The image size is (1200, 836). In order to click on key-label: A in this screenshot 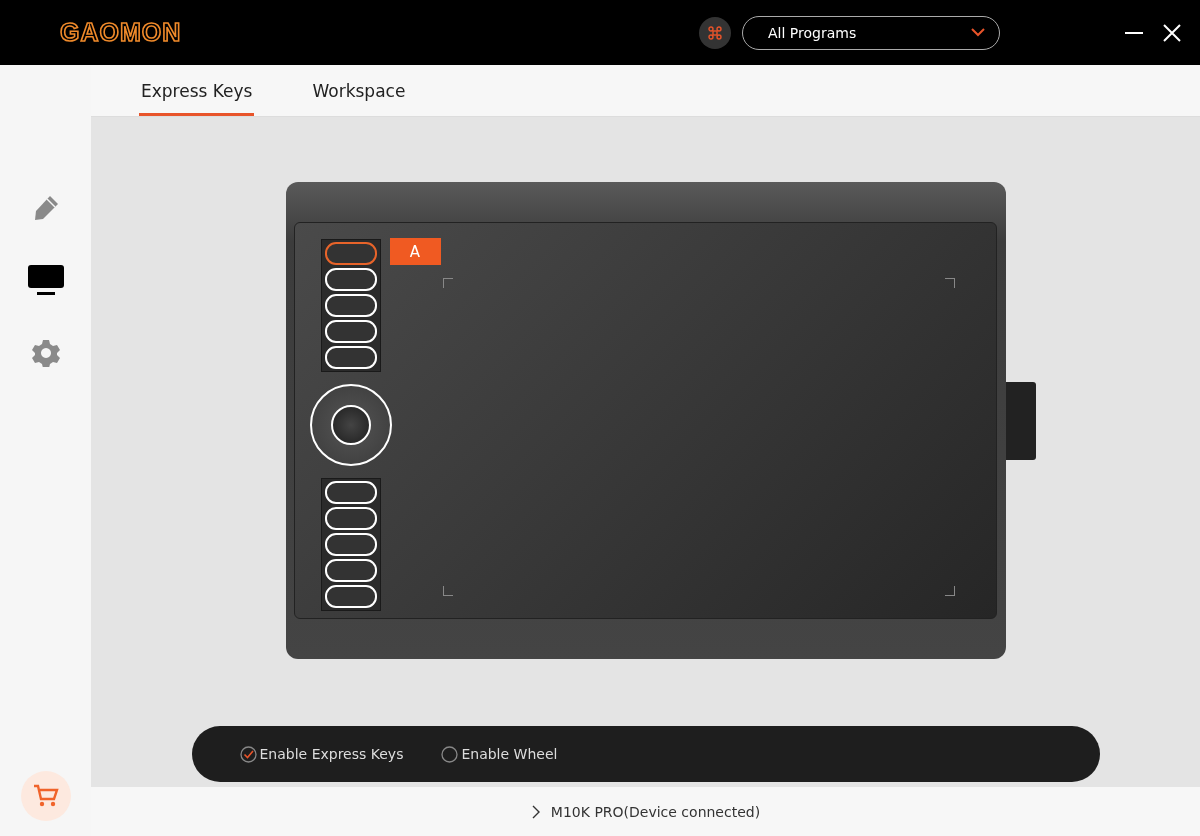, I will do `click(415, 251)`.